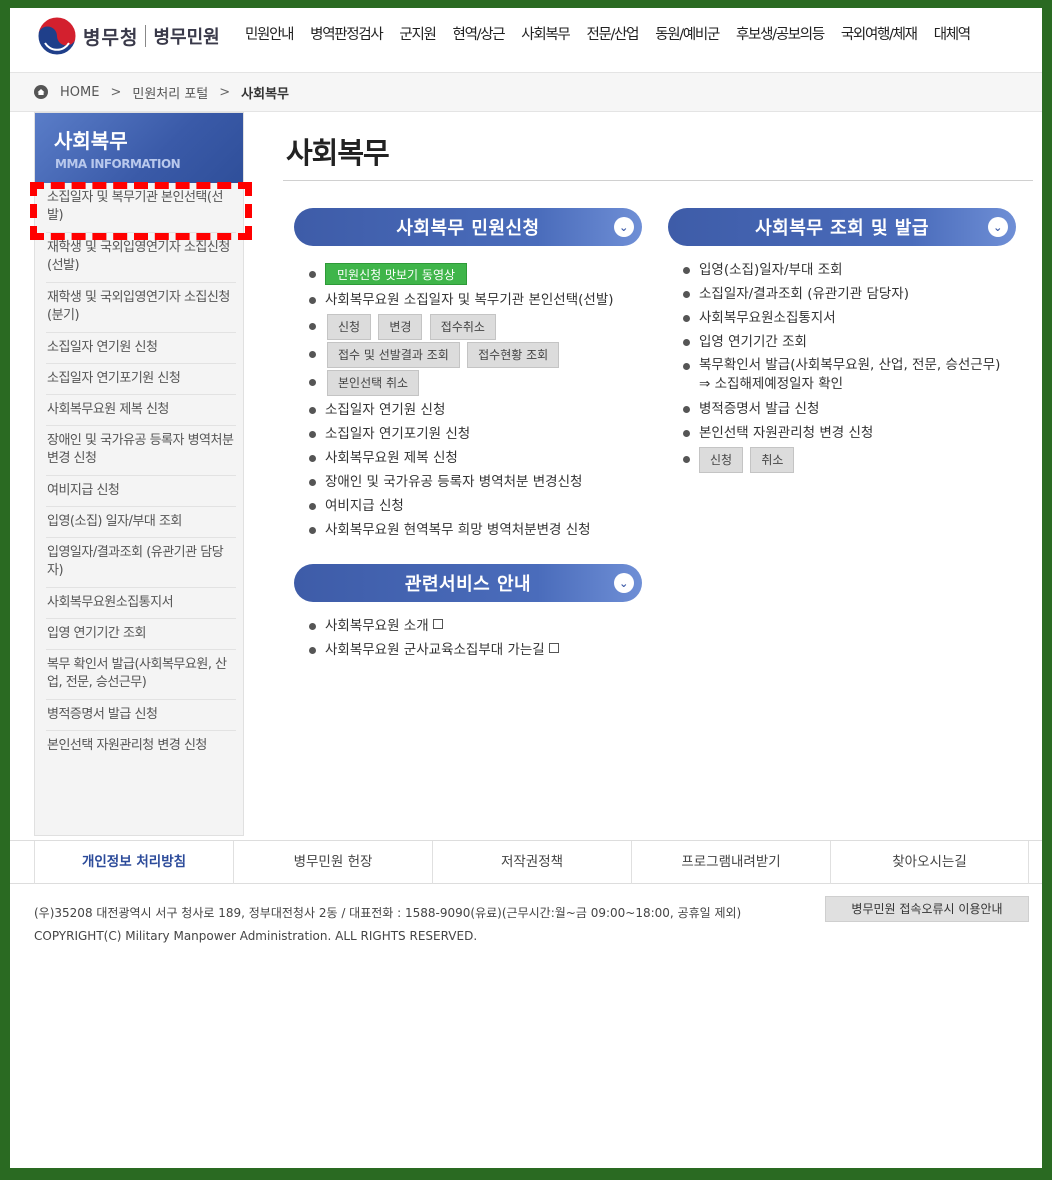 The width and height of the screenshot is (1052, 1180). Describe the element at coordinates (141, 563) in the screenshot. I see `sidebar-item: 입영일자/결과조회 (유관기관 담당자)` at that location.